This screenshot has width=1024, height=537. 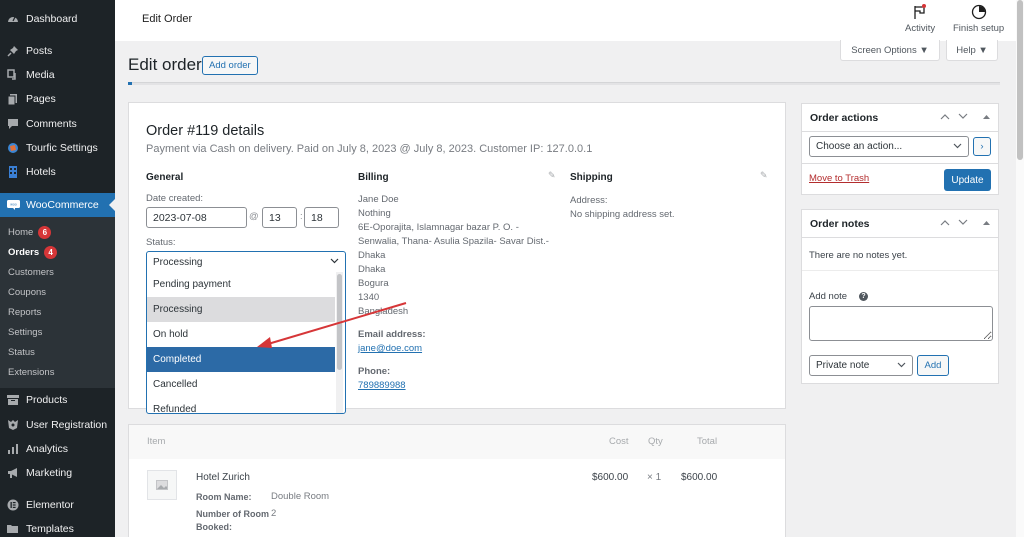 What do you see at coordinates (1020, 80) in the screenshot?
I see `page-scroll-thumb` at bounding box center [1020, 80].